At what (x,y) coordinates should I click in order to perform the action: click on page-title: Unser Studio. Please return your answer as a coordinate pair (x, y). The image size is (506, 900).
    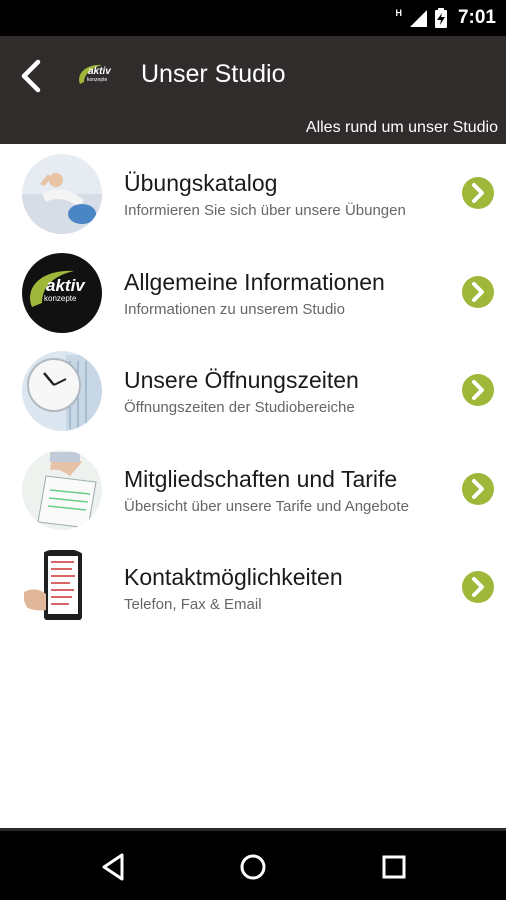
    Looking at the image, I should click on (213, 74).